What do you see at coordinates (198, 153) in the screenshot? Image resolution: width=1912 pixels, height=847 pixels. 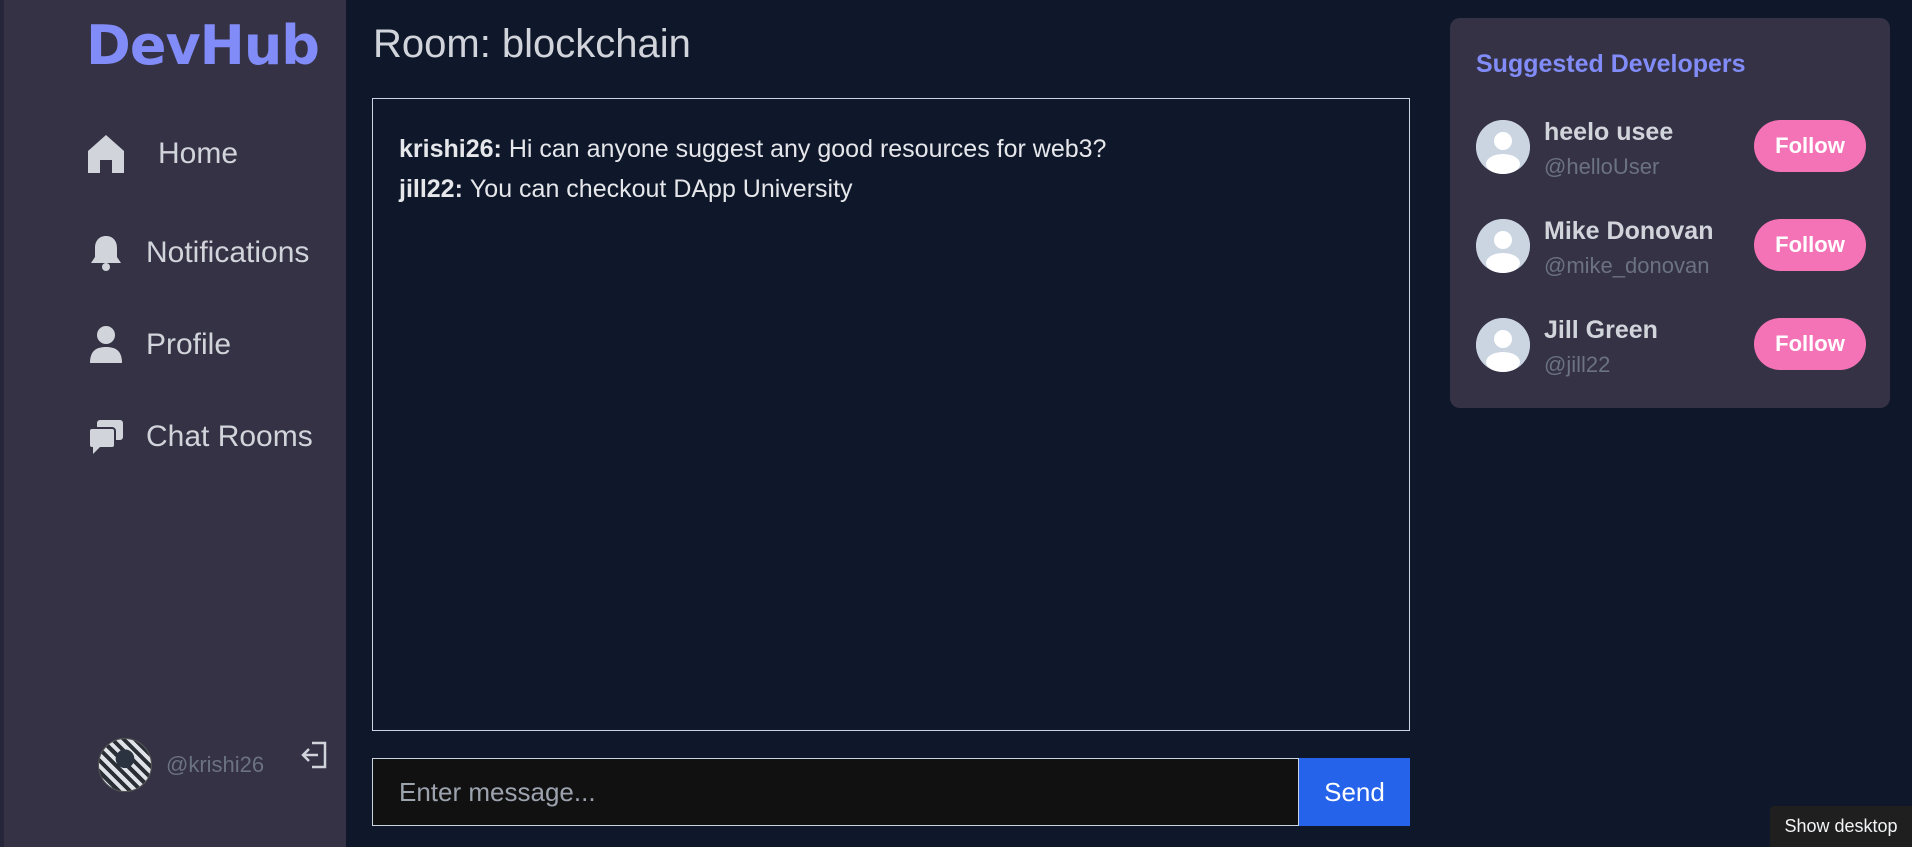 I see `sidebar-item-label: Home` at bounding box center [198, 153].